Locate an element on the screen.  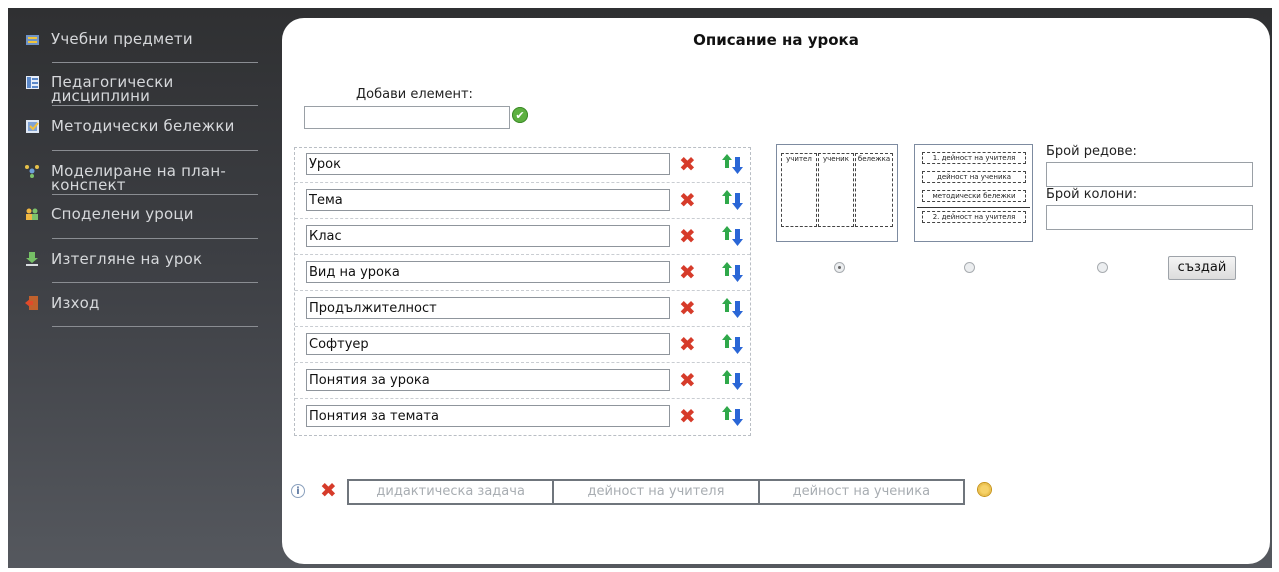
sidebar-item-shared: Споделени уроци is located at coordinates (101, 214).